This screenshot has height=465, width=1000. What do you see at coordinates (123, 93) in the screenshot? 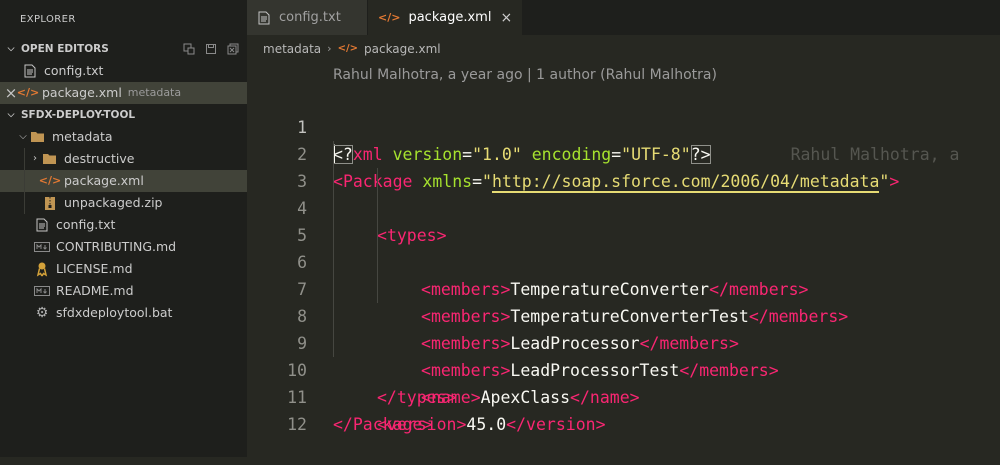
I see `open-editor-package-xml: × </> package.xml metadata` at bounding box center [123, 93].